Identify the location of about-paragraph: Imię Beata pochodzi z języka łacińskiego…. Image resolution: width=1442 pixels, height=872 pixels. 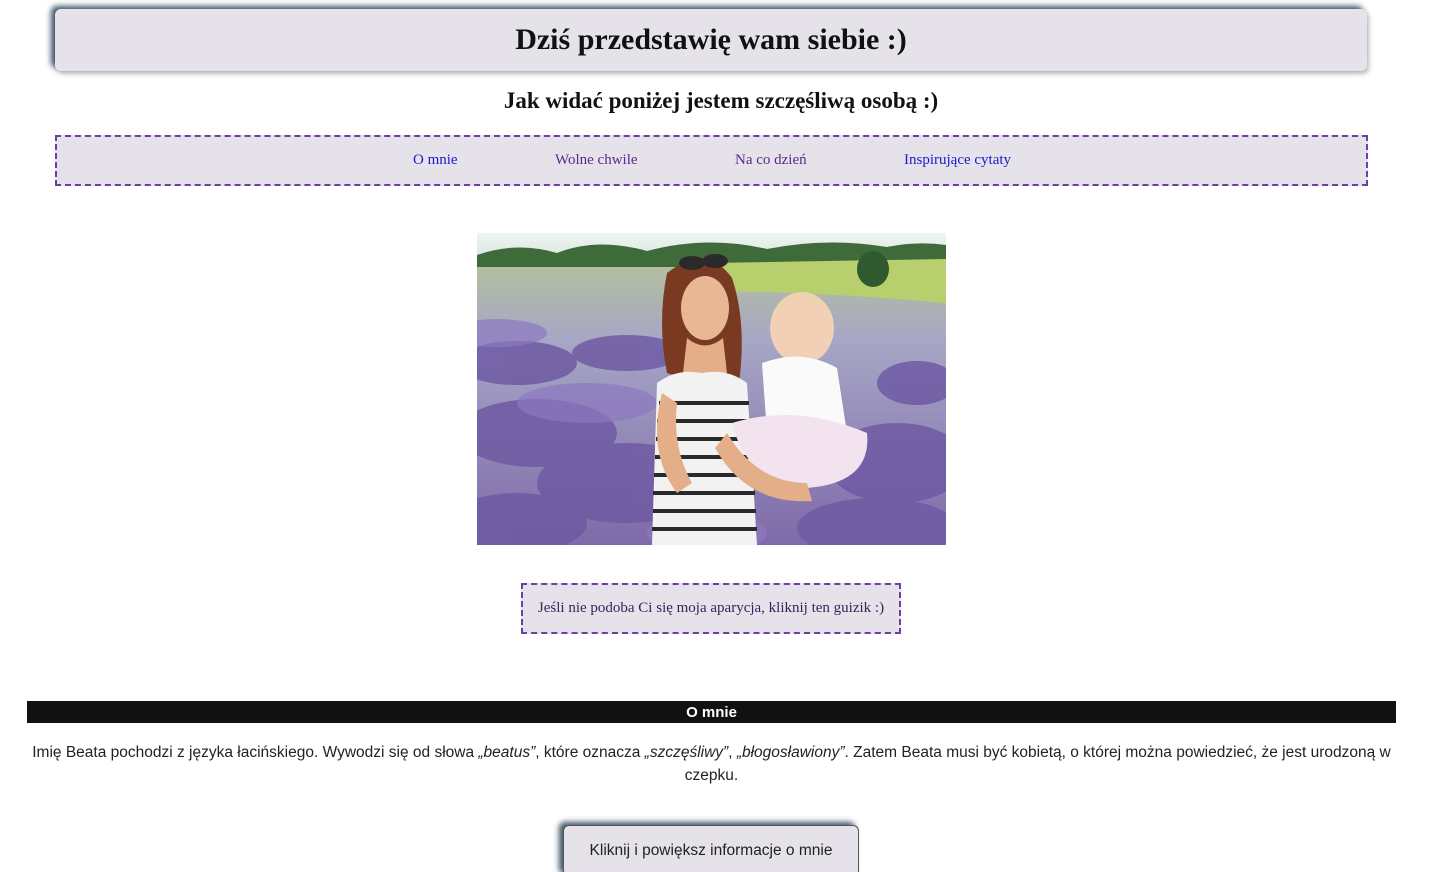
(711, 764).